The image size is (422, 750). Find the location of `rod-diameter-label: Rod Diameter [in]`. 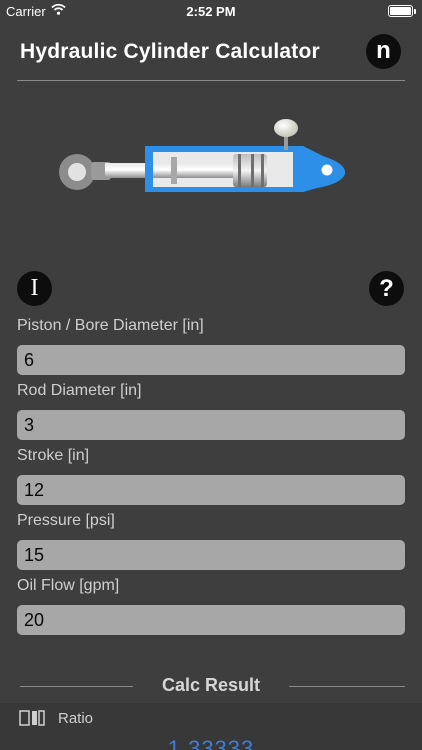

rod-diameter-label: Rod Diameter [in] is located at coordinates (79, 390).